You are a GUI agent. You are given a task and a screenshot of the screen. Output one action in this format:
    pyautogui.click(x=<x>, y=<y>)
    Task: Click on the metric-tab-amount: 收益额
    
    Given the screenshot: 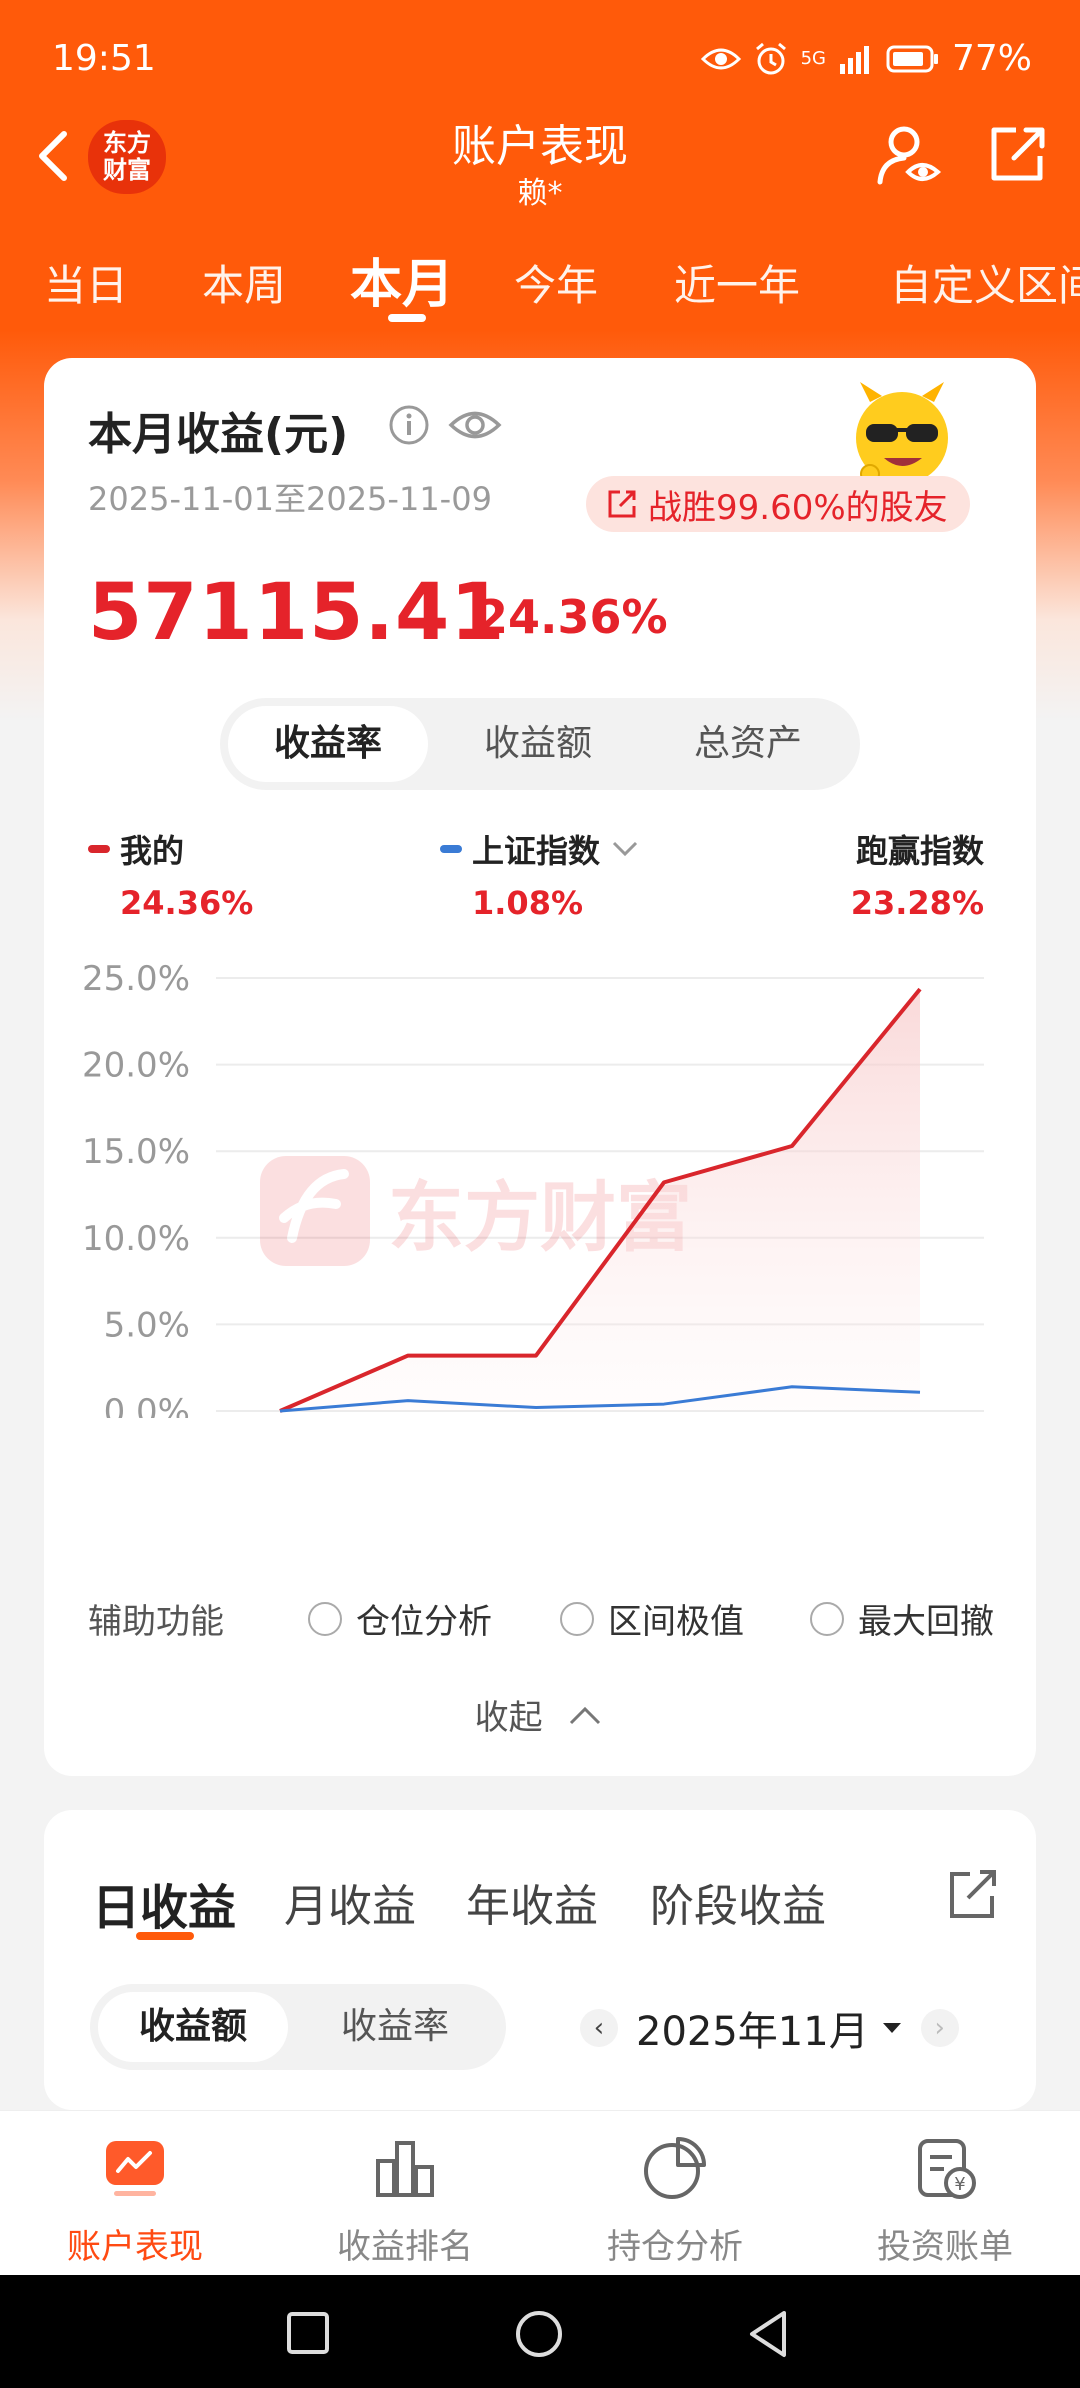 What is the action you would take?
    pyautogui.click(x=538, y=744)
    